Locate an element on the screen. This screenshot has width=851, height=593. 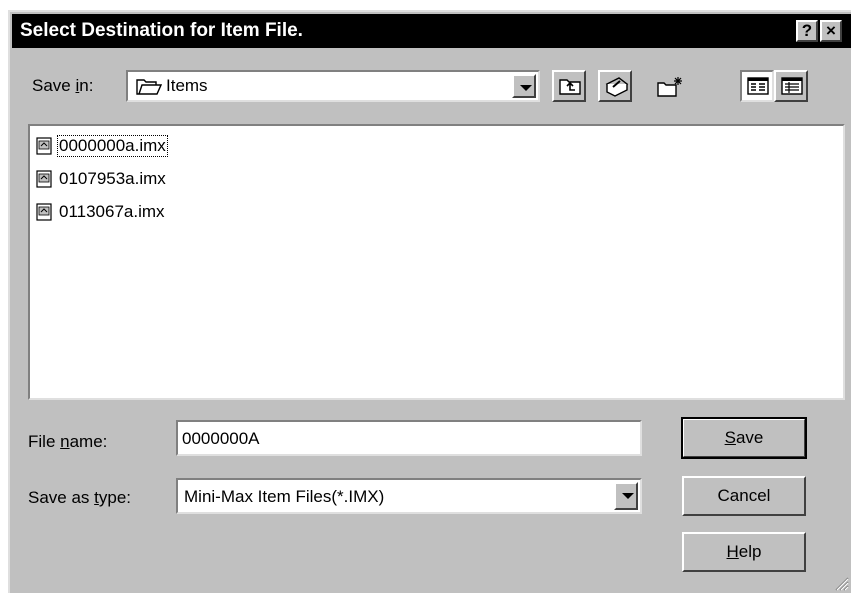
folder-icon is located at coordinates (149, 87).